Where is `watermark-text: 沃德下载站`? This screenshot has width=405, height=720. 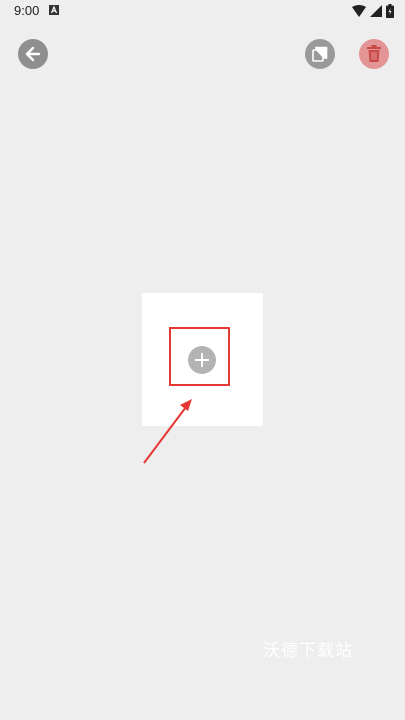
watermark-text: 沃德下载站 is located at coordinates (308, 651).